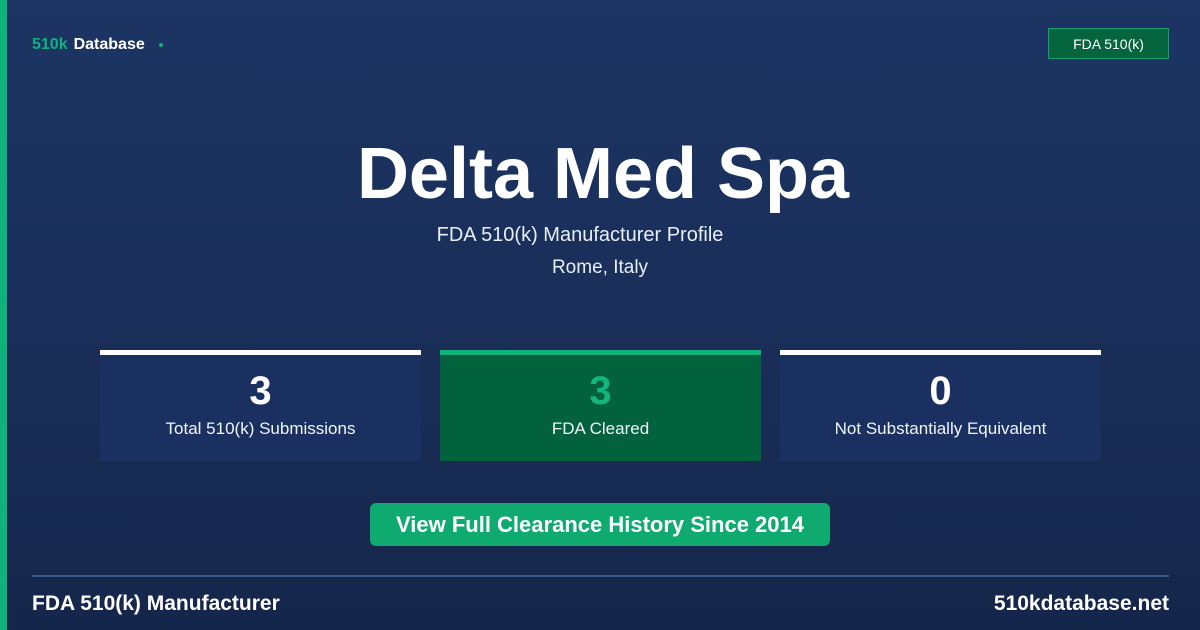 This screenshot has height=630, width=1200. What do you see at coordinates (156, 603) in the screenshot?
I see `footer-category-label: FDA 510(k) Manufacturer` at bounding box center [156, 603].